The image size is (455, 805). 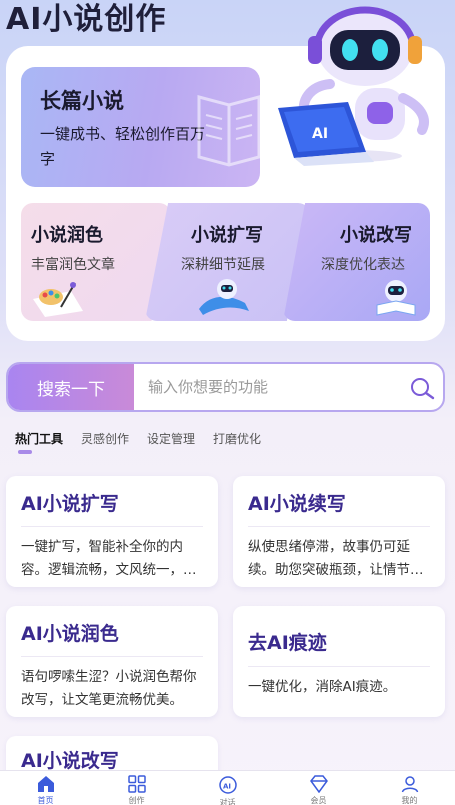 I want to click on feature-title: 小说扩写, so click(x=227, y=235).